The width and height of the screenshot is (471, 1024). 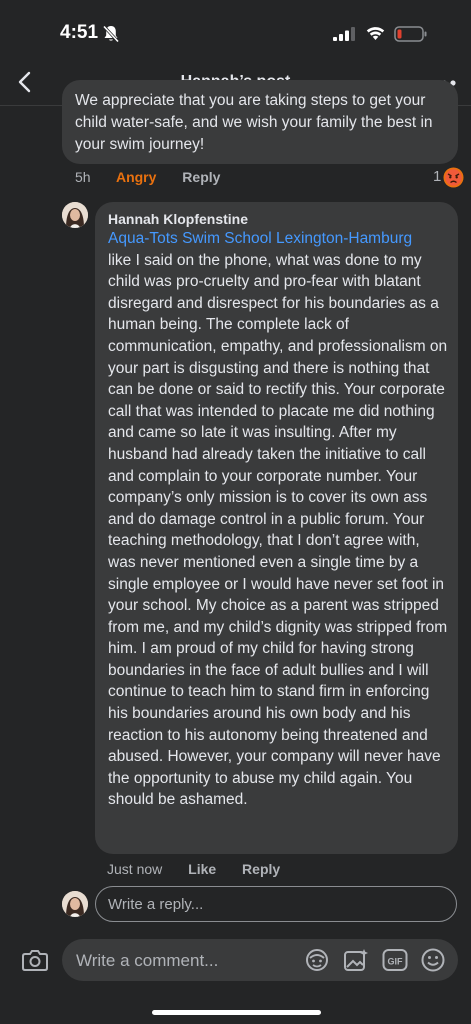 I want to click on emoji-icon, so click(x=433, y=960).